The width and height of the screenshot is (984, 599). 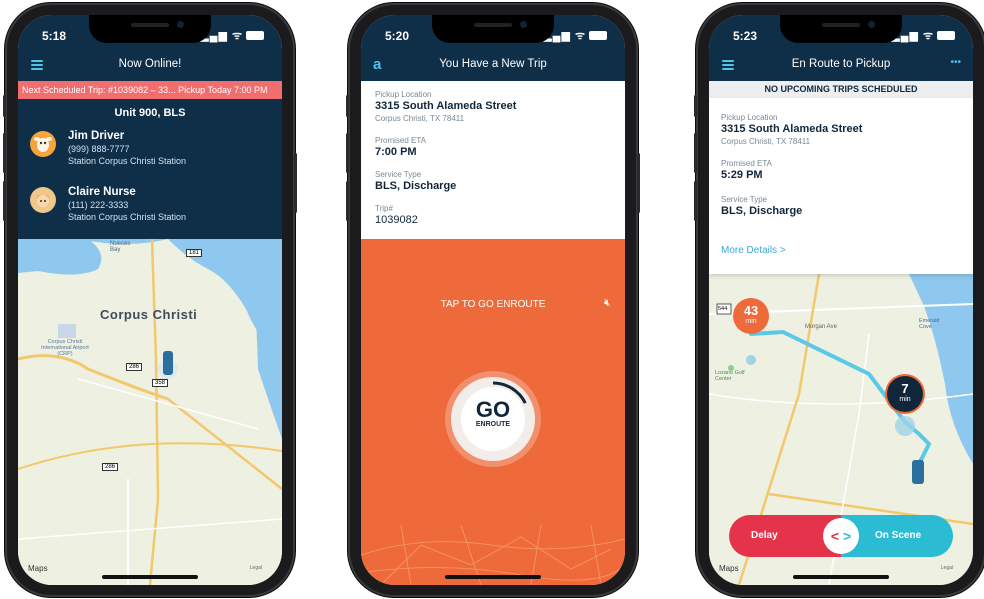 I want to click on highway-shield: 544, so click(x=723, y=309).